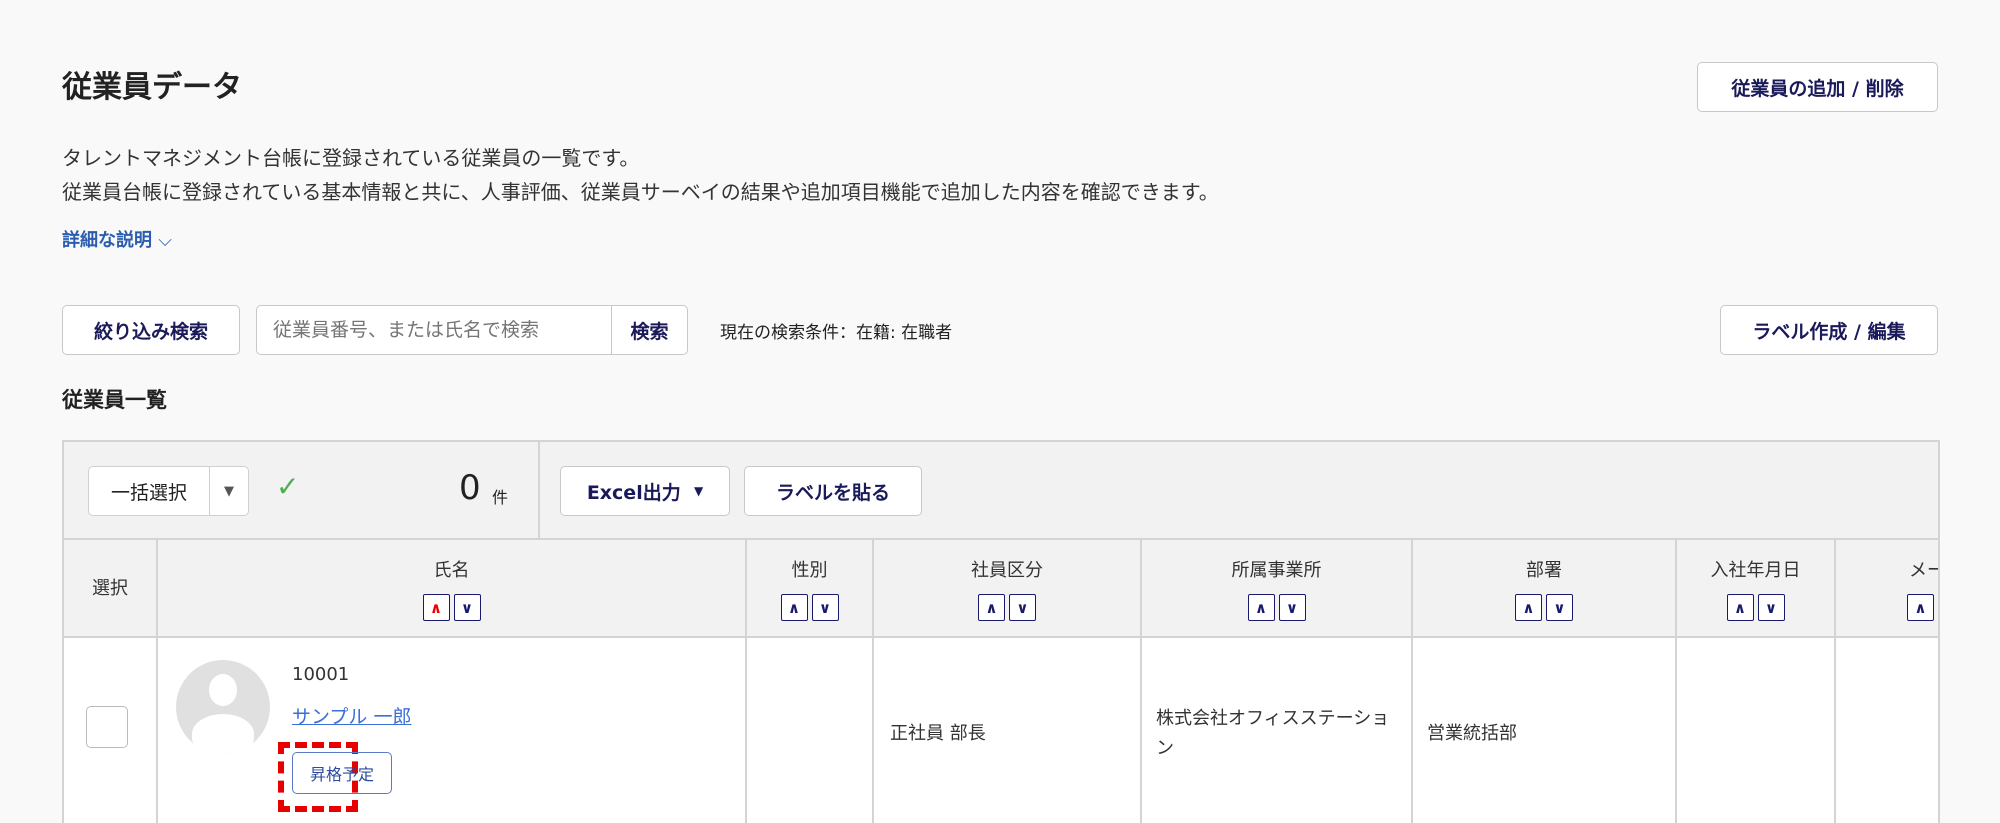  I want to click on column-name: 氏名 ∧ ∨, so click(452, 589).